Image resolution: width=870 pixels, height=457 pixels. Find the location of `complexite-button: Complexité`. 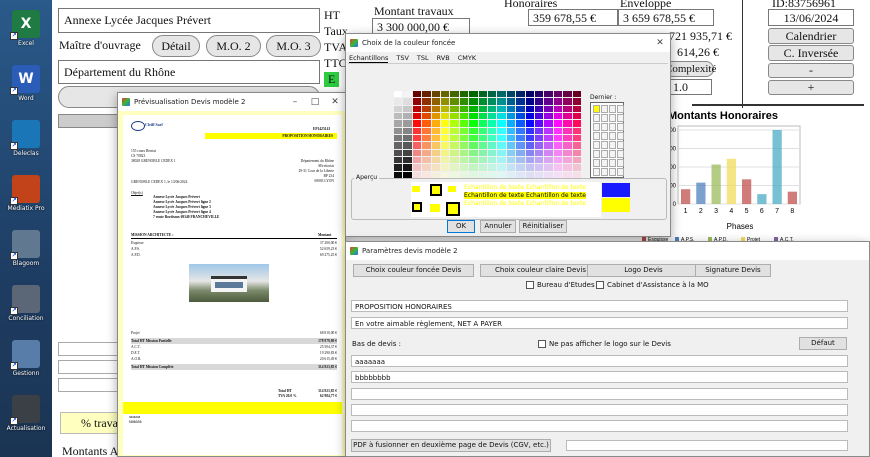

complexite-button: Complexité is located at coordinates (690, 69).